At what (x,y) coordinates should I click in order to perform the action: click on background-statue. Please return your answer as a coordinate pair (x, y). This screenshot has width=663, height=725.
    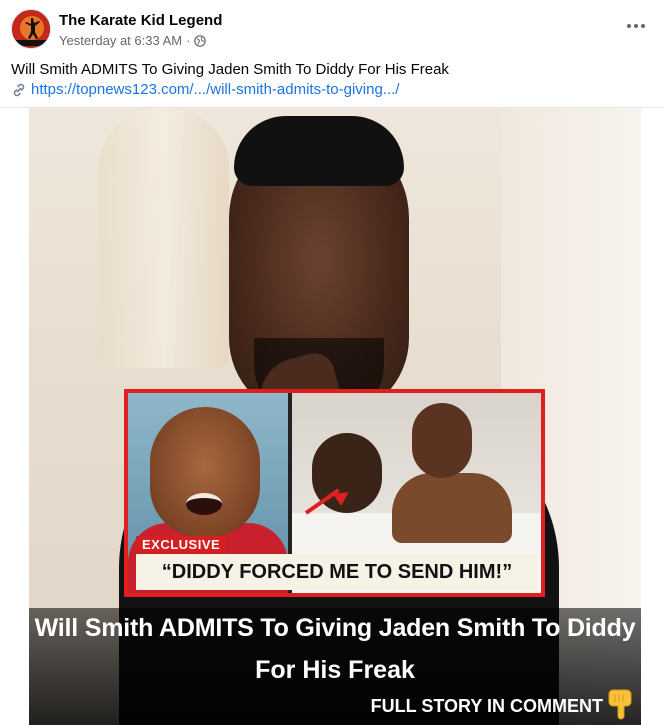
    Looking at the image, I should click on (164, 238).